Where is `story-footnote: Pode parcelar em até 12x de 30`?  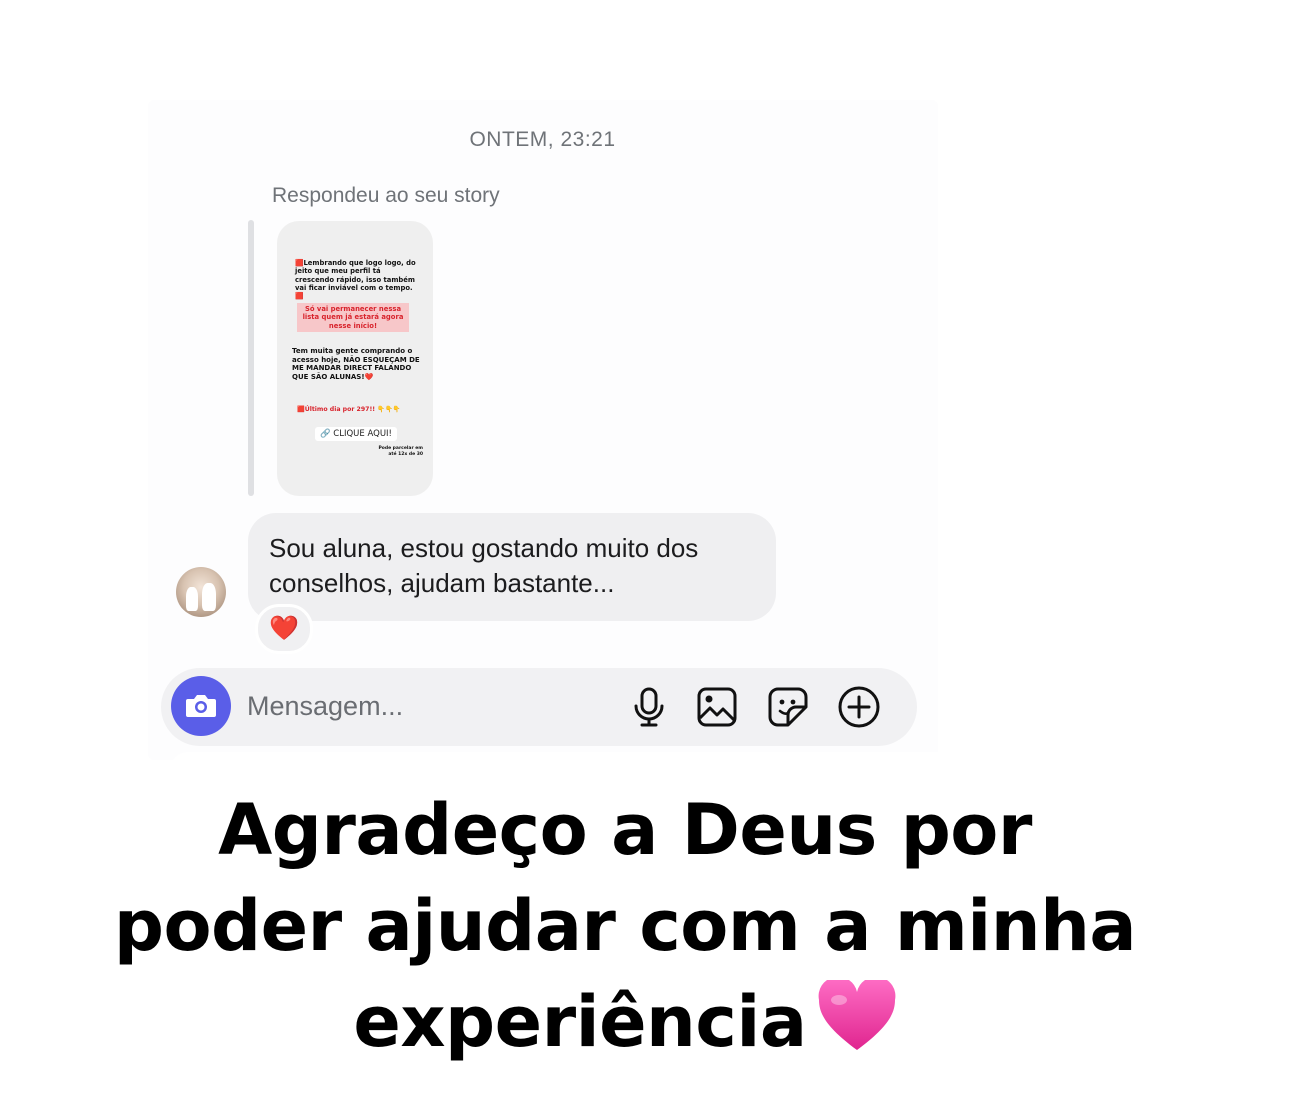 story-footnote: Pode parcelar em até 12x de 30 is located at coordinates (400, 451).